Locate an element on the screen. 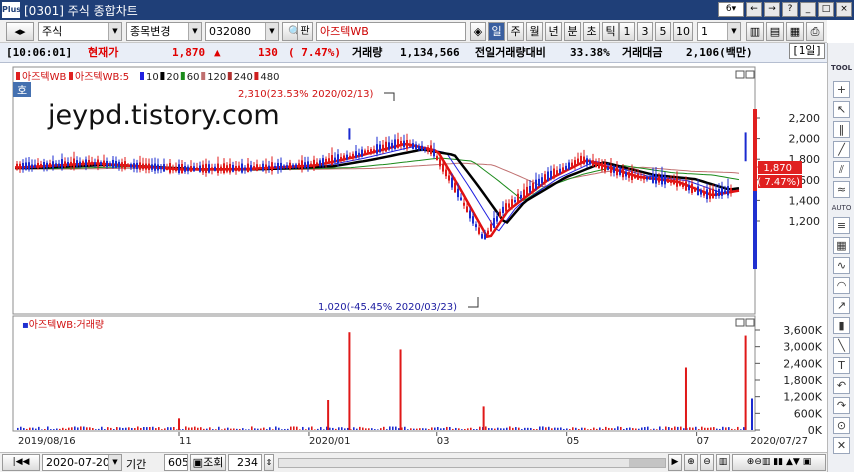 This screenshot has width=854, height=472. pin-icon: ⊙ is located at coordinates (841, 425).